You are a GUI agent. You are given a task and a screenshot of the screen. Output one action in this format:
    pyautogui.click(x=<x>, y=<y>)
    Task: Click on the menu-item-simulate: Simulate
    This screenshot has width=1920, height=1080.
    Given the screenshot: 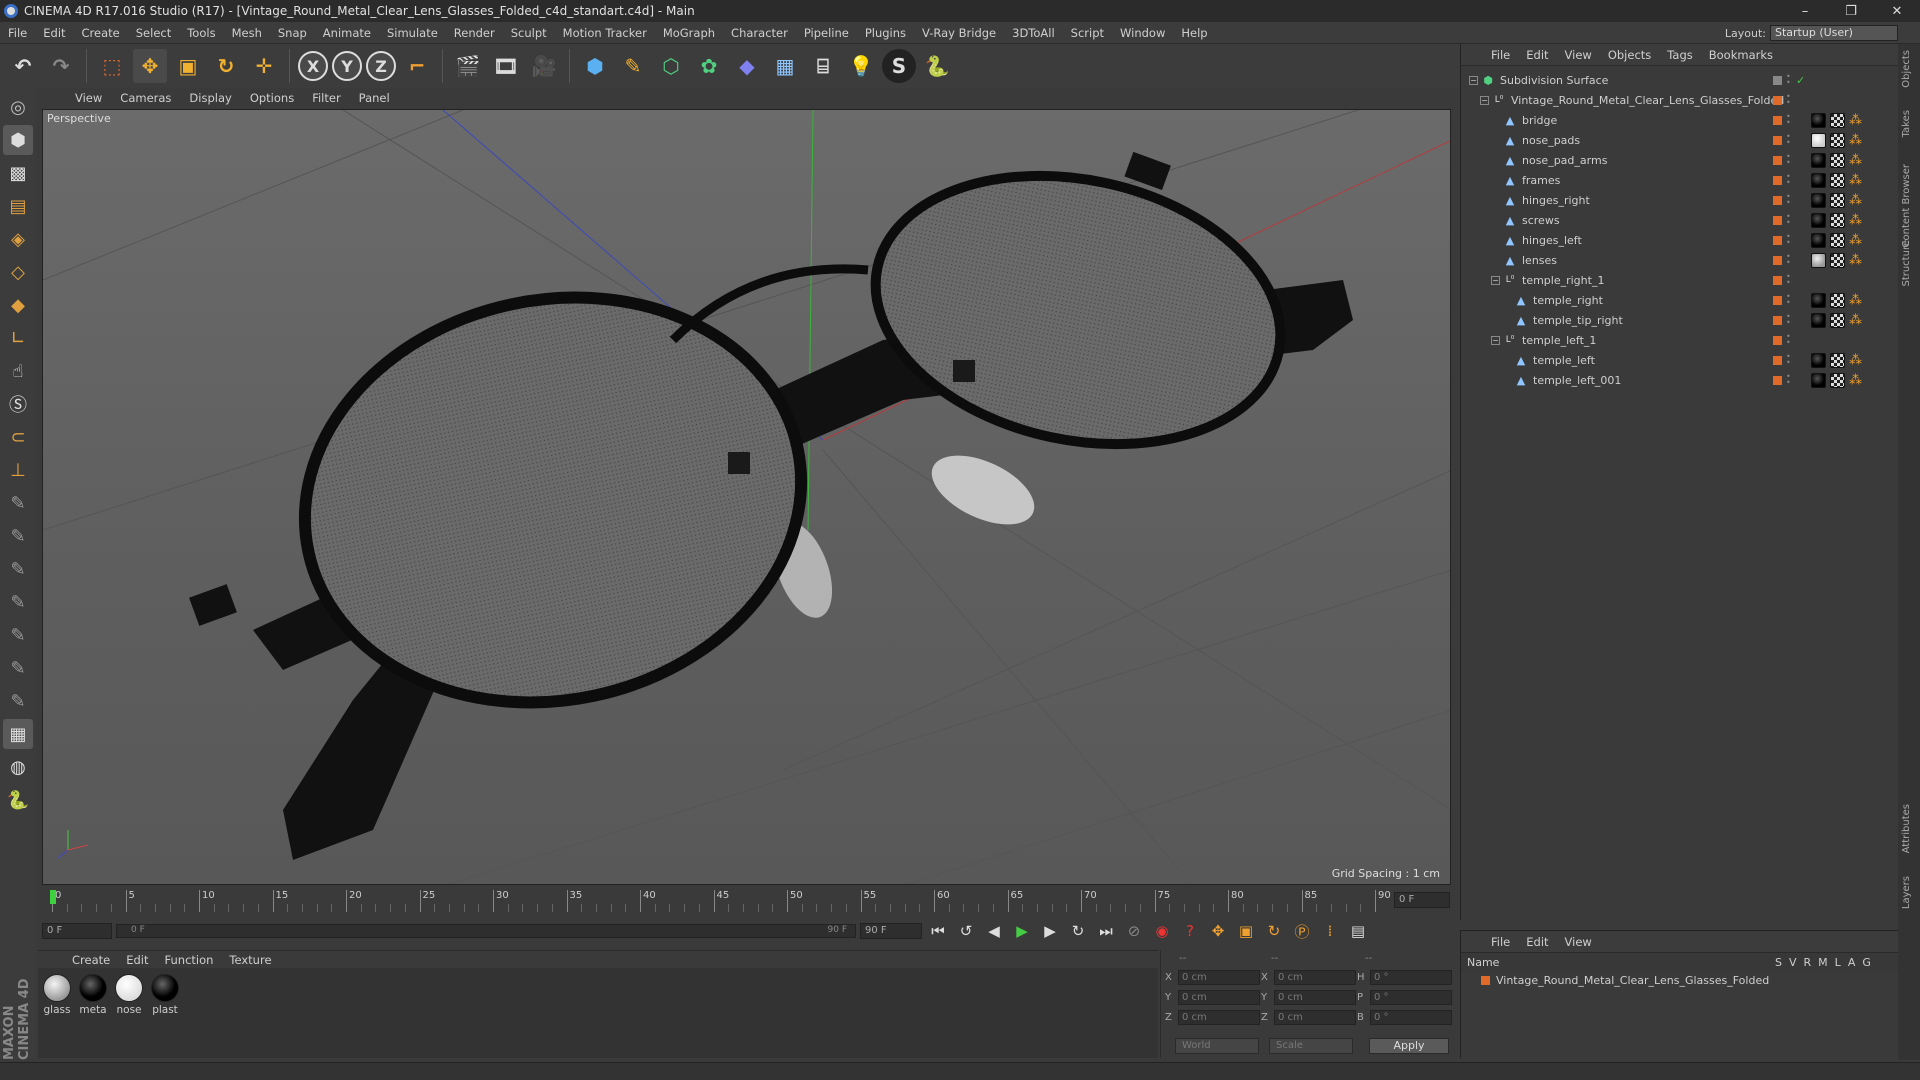 What is the action you would take?
    pyautogui.click(x=412, y=33)
    